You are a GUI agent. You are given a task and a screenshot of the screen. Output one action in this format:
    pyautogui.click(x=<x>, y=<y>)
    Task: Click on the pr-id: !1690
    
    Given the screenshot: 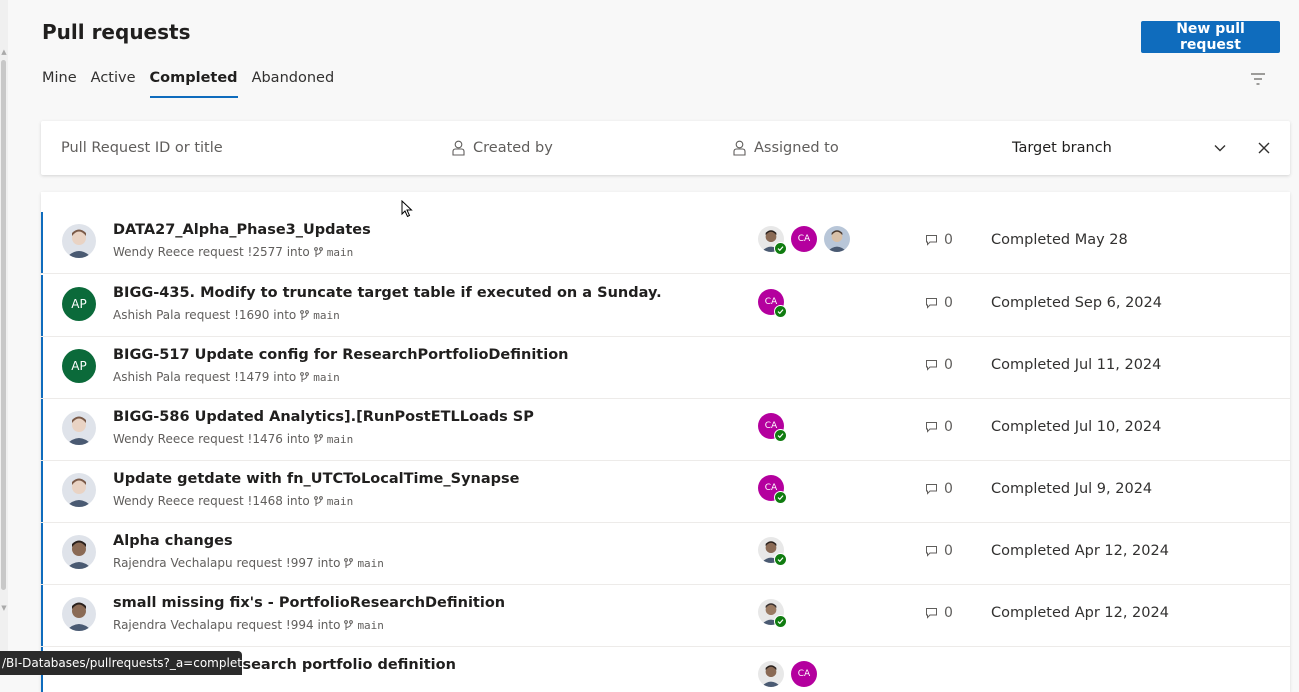 What is the action you would take?
    pyautogui.click(x=252, y=315)
    